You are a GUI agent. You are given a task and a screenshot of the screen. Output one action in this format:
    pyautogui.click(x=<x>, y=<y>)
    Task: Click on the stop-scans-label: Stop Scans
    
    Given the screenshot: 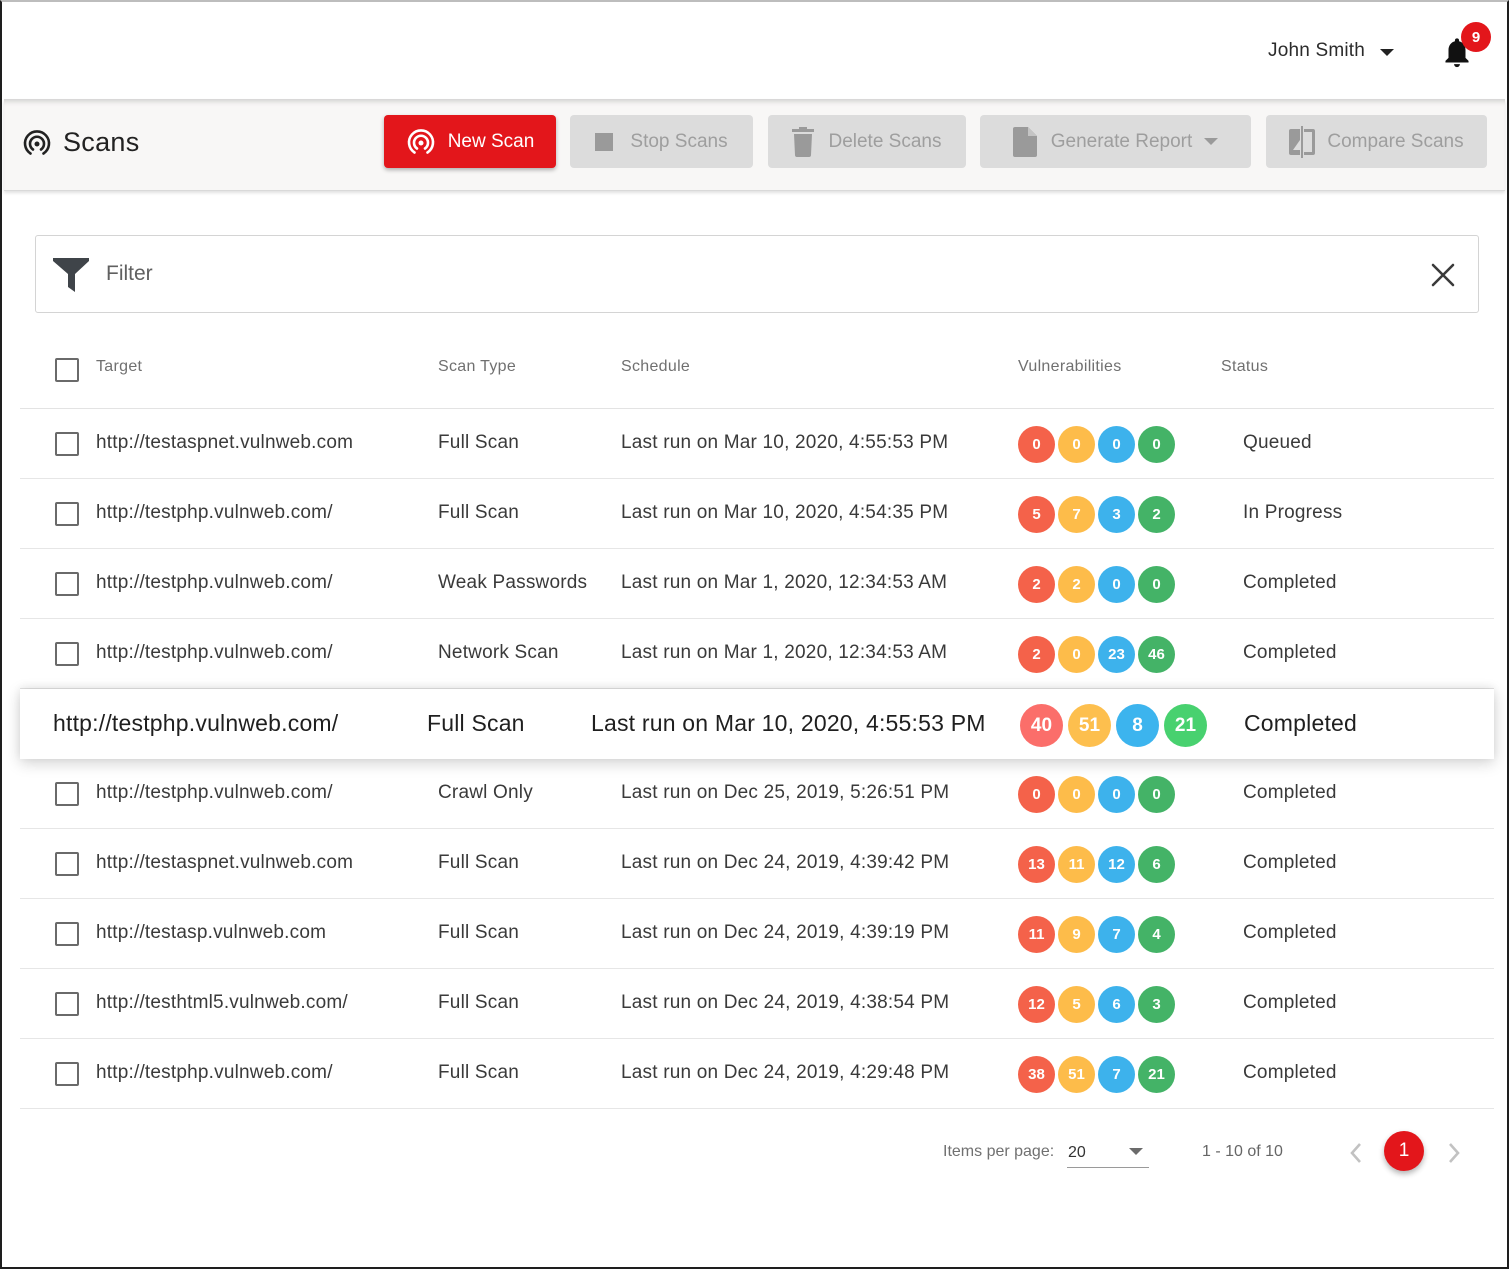 What is the action you would take?
    pyautogui.click(x=679, y=141)
    